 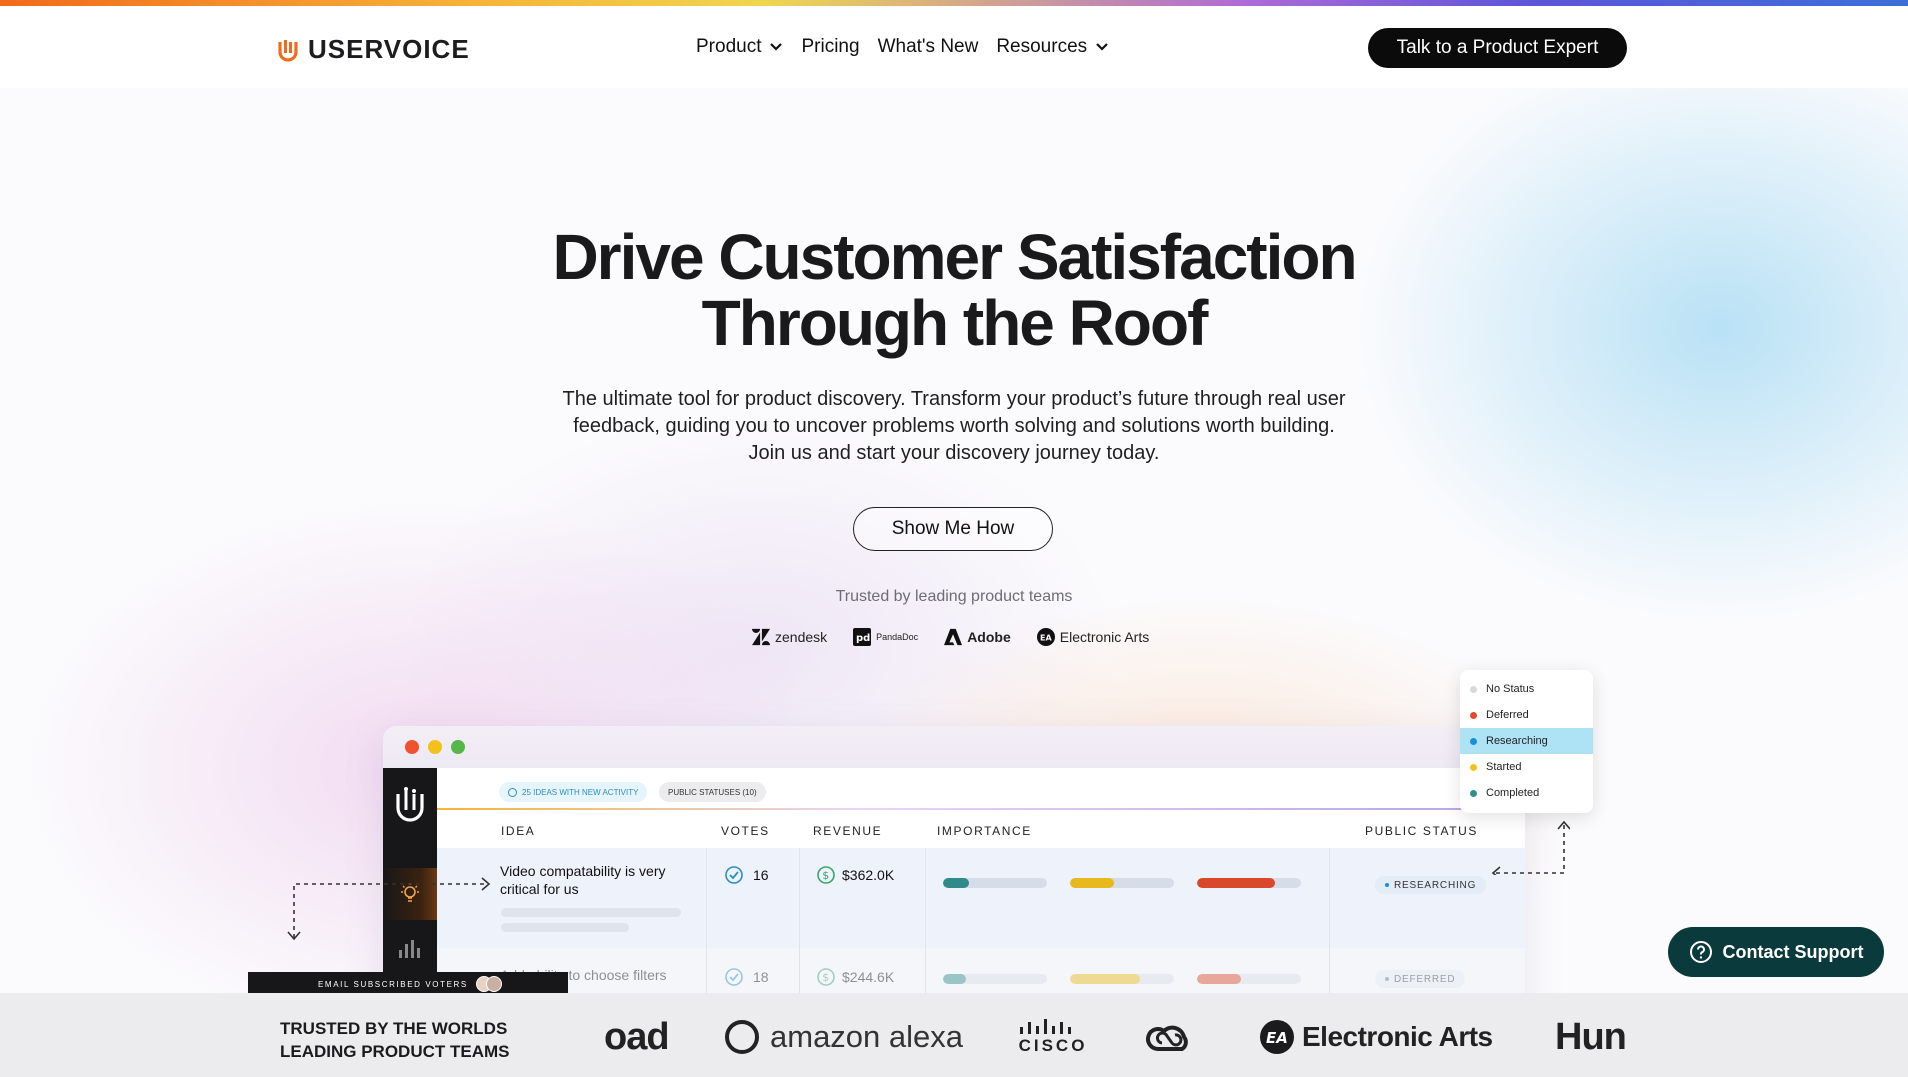 What do you see at coordinates (1497, 48) in the screenshot?
I see `talk-to-expert-button: Talk to a Product Expert` at bounding box center [1497, 48].